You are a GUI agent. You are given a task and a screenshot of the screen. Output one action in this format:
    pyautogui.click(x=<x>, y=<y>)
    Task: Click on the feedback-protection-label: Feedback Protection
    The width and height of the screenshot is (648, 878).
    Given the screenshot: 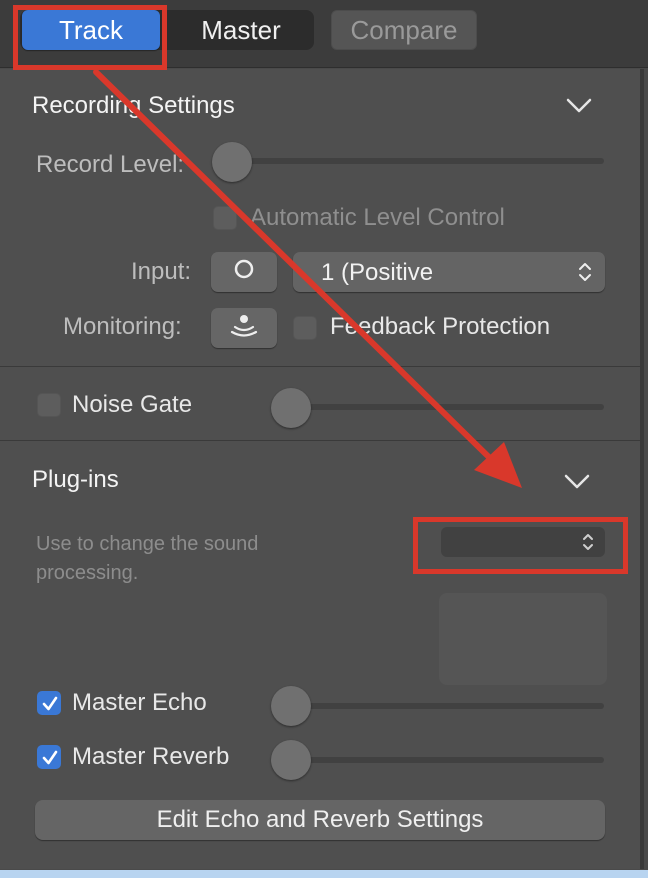 What is the action you would take?
    pyautogui.click(x=440, y=326)
    